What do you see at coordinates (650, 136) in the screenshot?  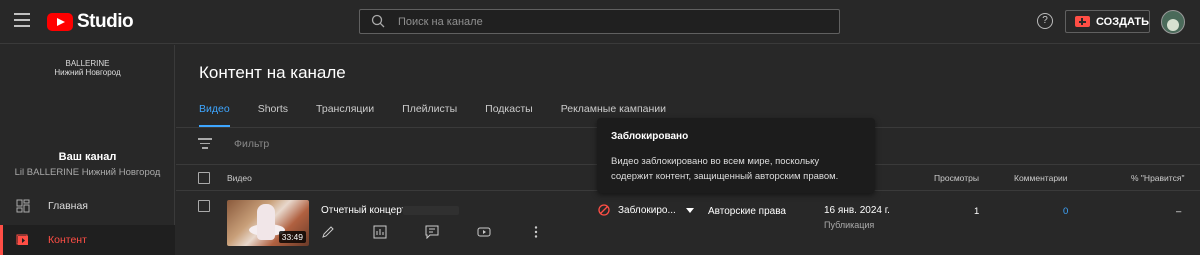 I see `tooltip-title: Заблокировано` at bounding box center [650, 136].